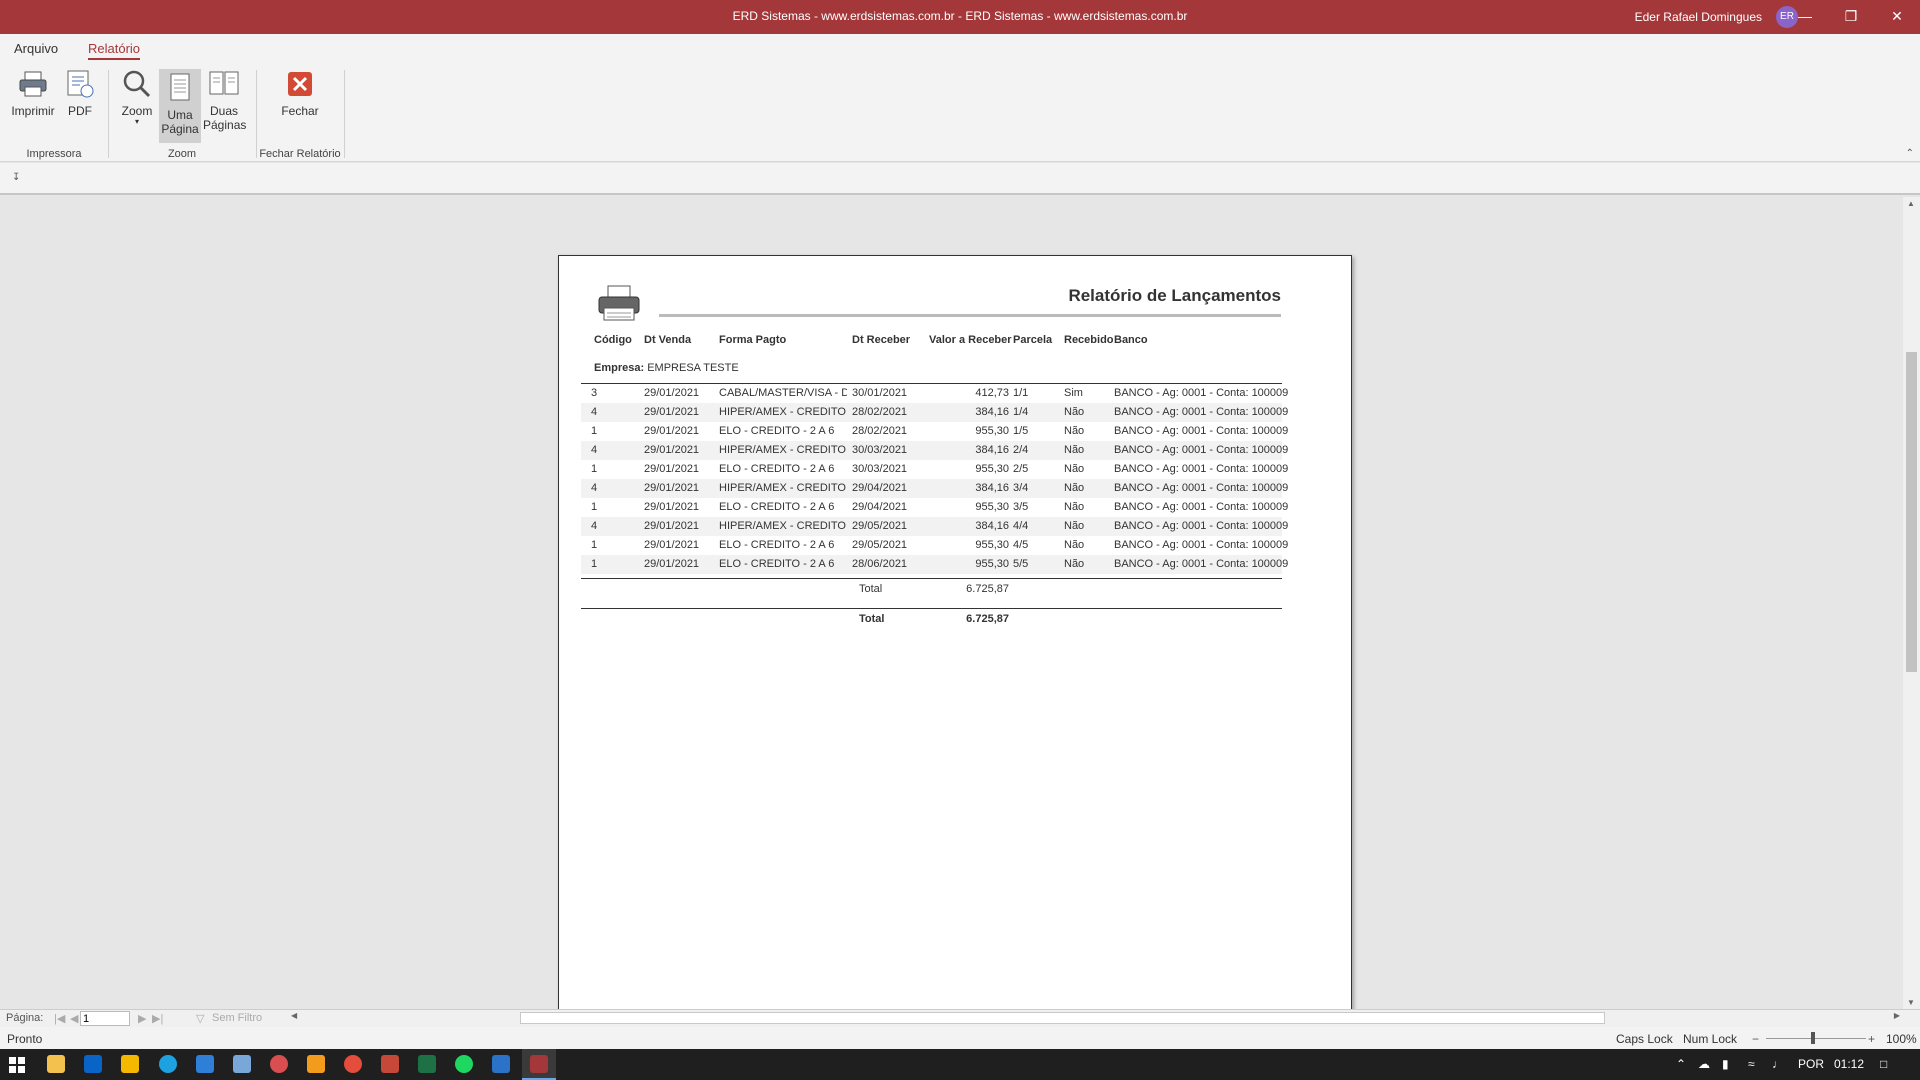  What do you see at coordinates (539, 1064) in the screenshot?
I see `access-taskbar-item` at bounding box center [539, 1064].